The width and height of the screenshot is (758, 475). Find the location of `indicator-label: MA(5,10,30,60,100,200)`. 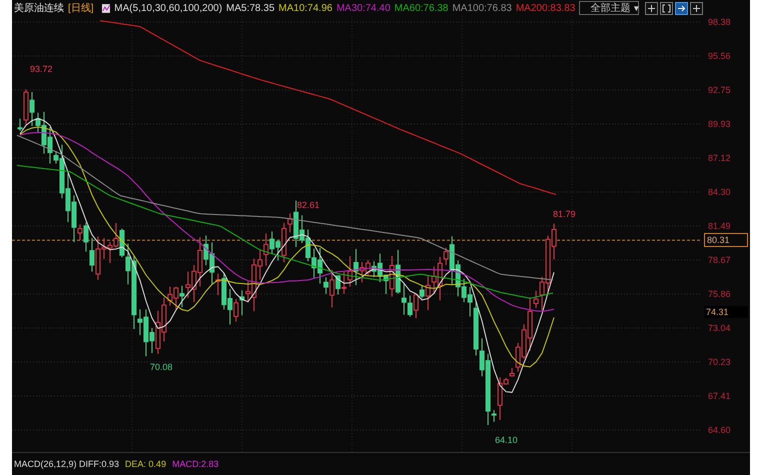

indicator-label: MA(5,10,30,60,100,200) is located at coordinates (168, 8).